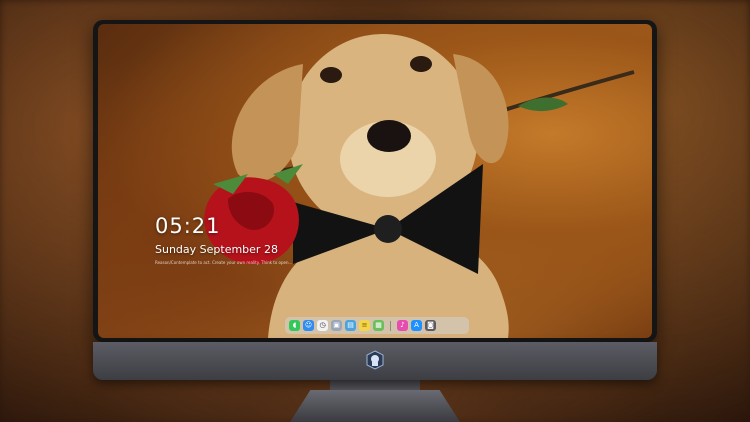 The width and height of the screenshot is (750, 422). What do you see at coordinates (322, 325) in the screenshot?
I see `dock-clock-icon: ◷` at bounding box center [322, 325].